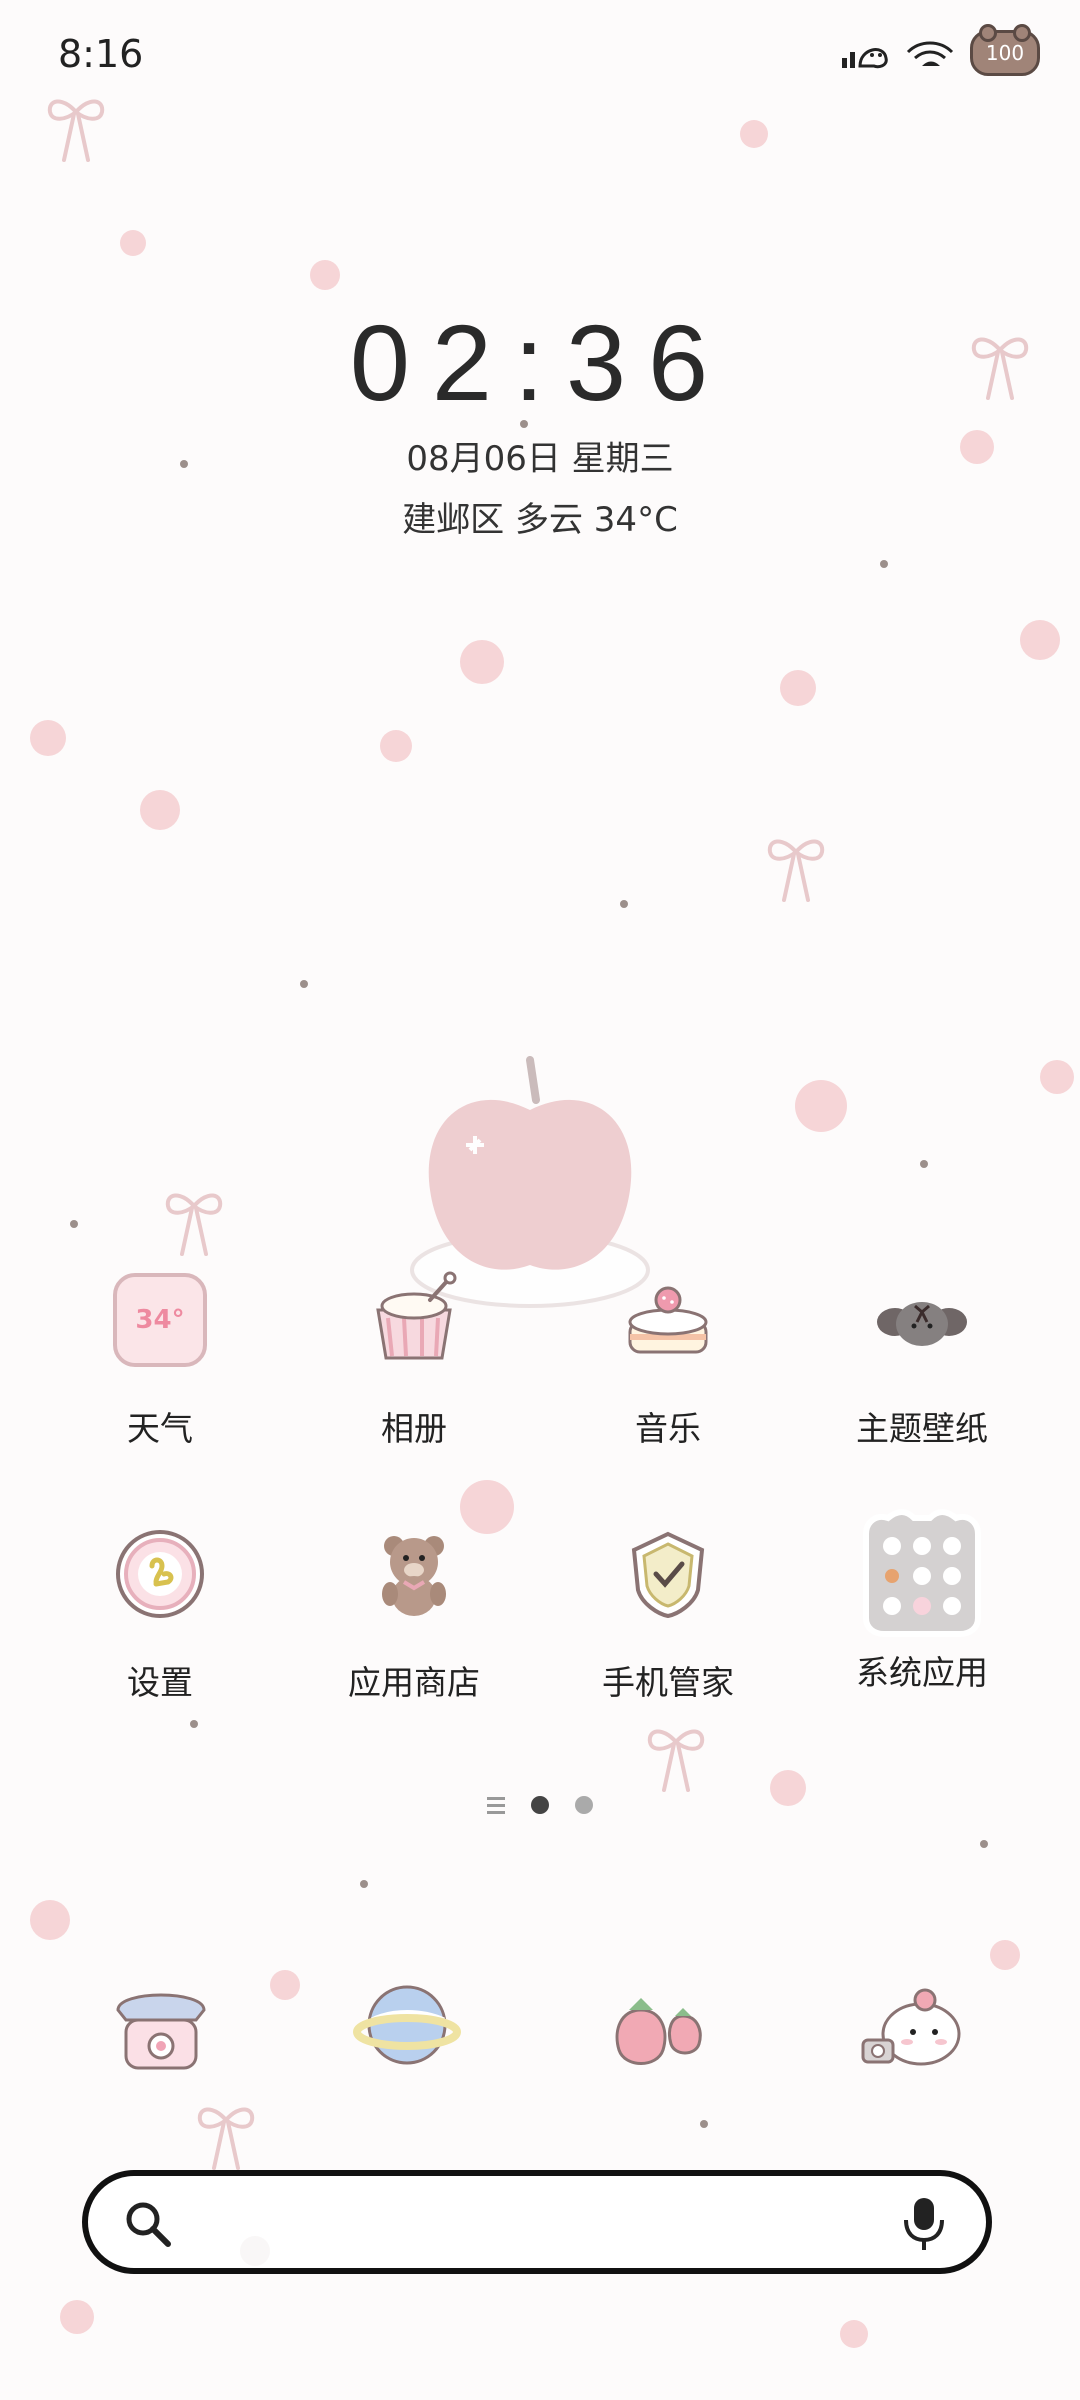 The height and width of the screenshot is (2400, 1080). What do you see at coordinates (540, 459) in the screenshot?
I see `clock-date: 08月06日 星期三` at bounding box center [540, 459].